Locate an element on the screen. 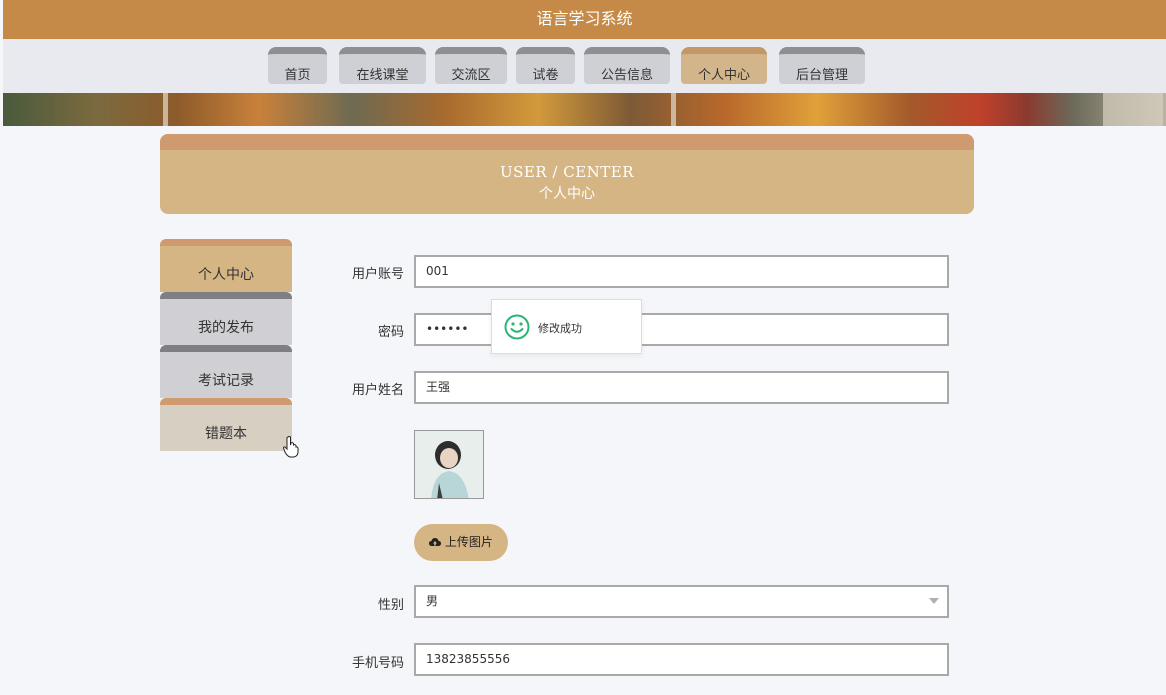 The height and width of the screenshot is (695, 1166). header-band is located at coordinates (567, 142).